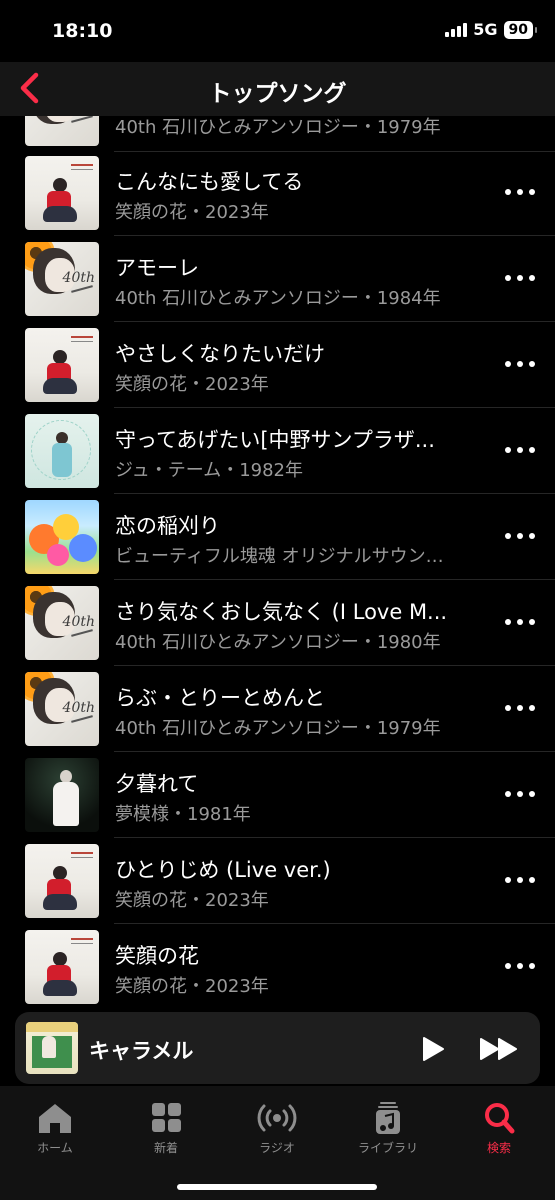  What do you see at coordinates (209, 182) in the screenshot?
I see `song-title: こんなにも愛してる` at bounding box center [209, 182].